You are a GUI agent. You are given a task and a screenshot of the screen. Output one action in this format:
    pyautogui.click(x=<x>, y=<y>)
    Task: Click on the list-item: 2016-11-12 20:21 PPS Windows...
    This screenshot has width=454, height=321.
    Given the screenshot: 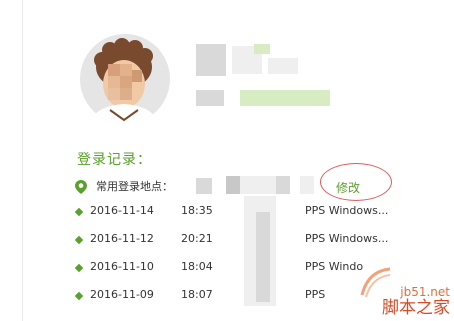 What is the action you would take?
    pyautogui.click(x=239, y=245)
    